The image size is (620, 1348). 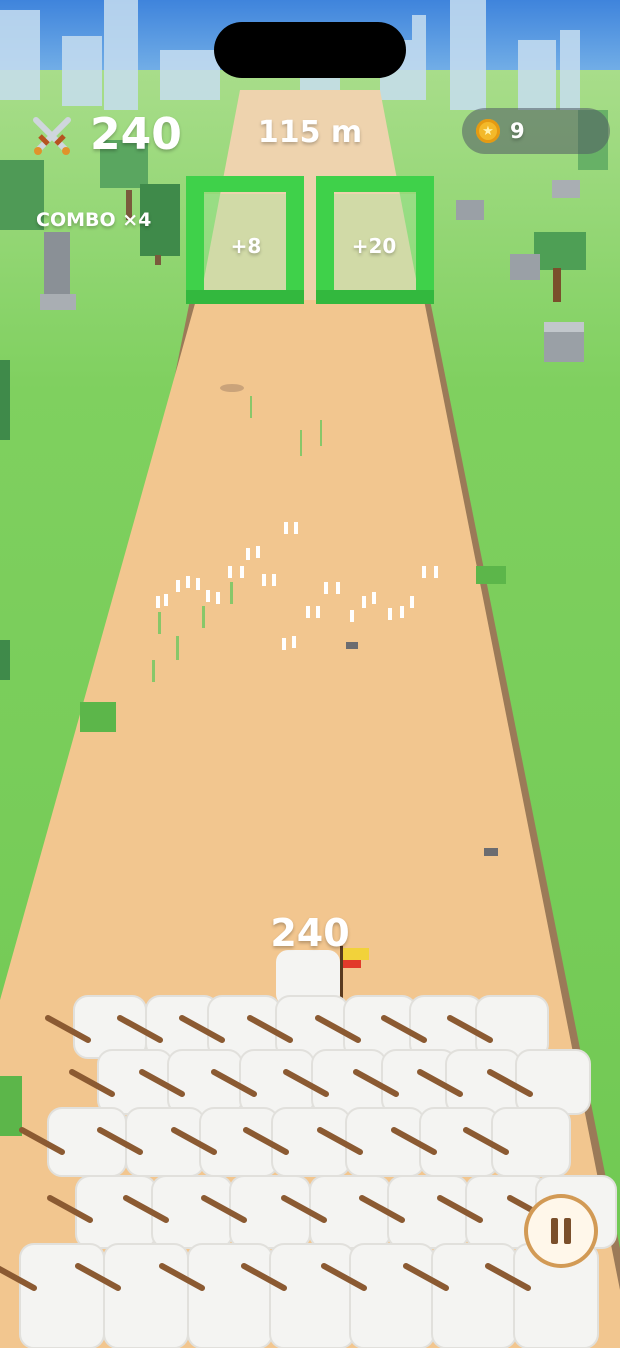 I want to click on coin-count: 9, so click(x=517, y=131).